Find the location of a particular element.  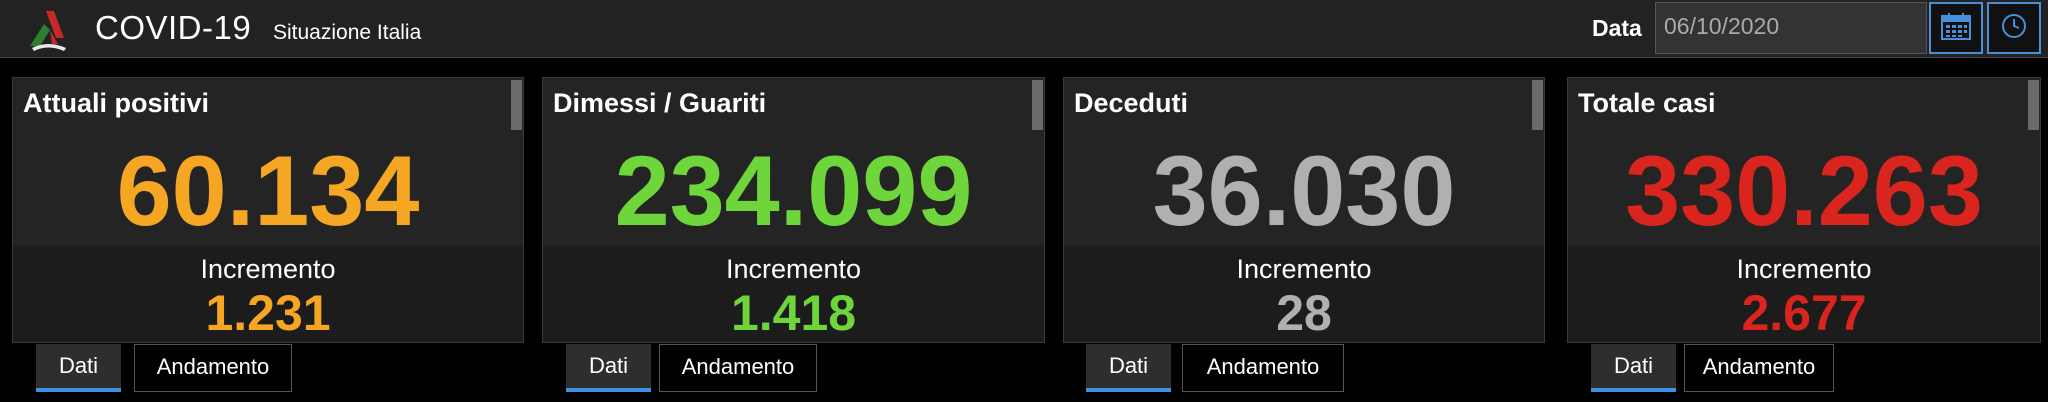

calendar-button is located at coordinates (1956, 28).